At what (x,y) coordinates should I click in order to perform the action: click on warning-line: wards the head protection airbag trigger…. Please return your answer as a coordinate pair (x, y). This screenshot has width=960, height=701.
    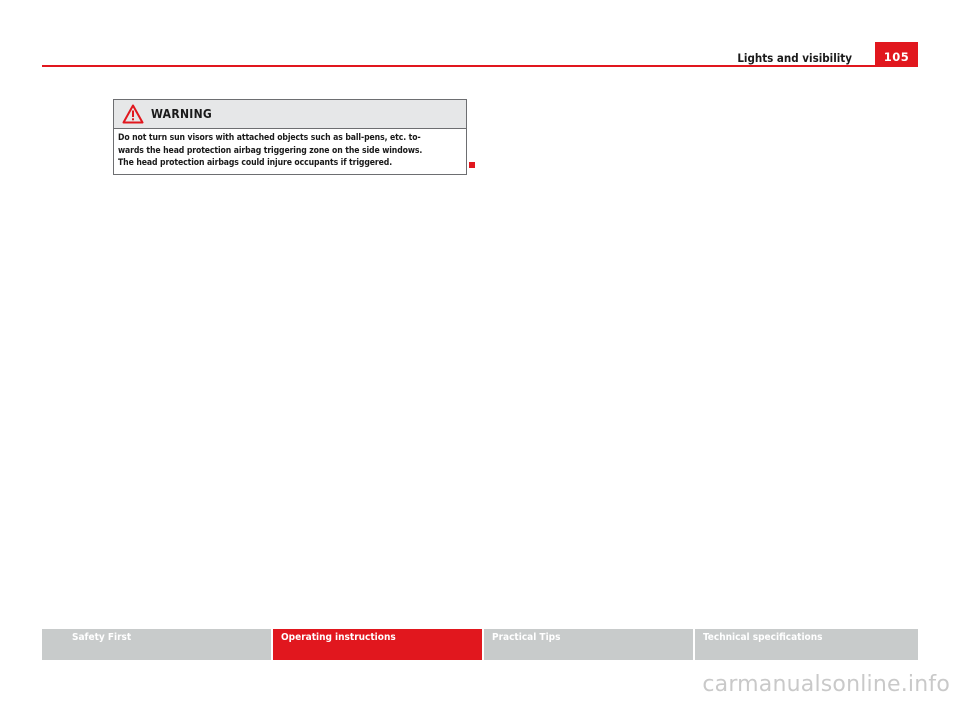
    Looking at the image, I should click on (270, 150).